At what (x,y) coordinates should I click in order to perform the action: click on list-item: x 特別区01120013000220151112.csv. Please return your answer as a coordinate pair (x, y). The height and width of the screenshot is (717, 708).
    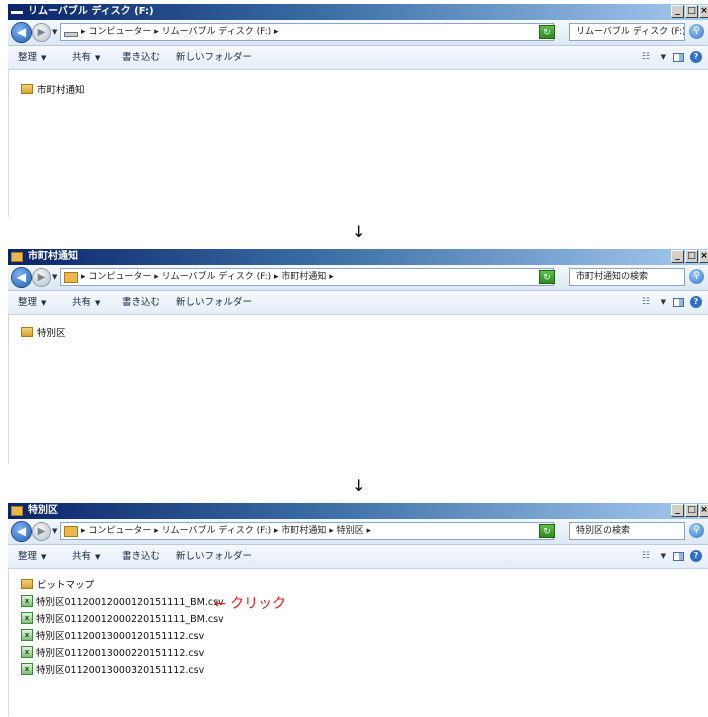
    Looking at the image, I should click on (112, 652).